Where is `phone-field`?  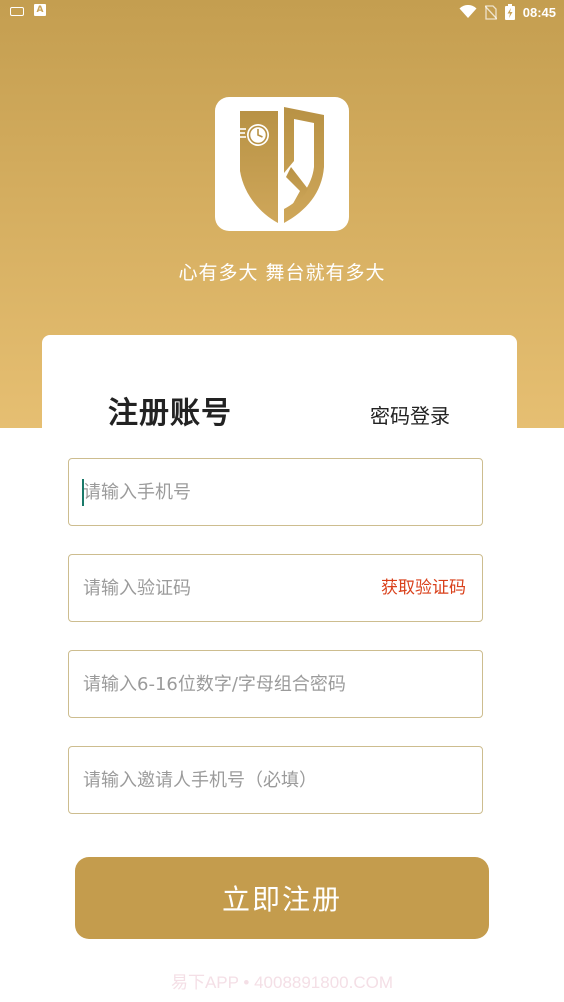
phone-field is located at coordinates (275, 492).